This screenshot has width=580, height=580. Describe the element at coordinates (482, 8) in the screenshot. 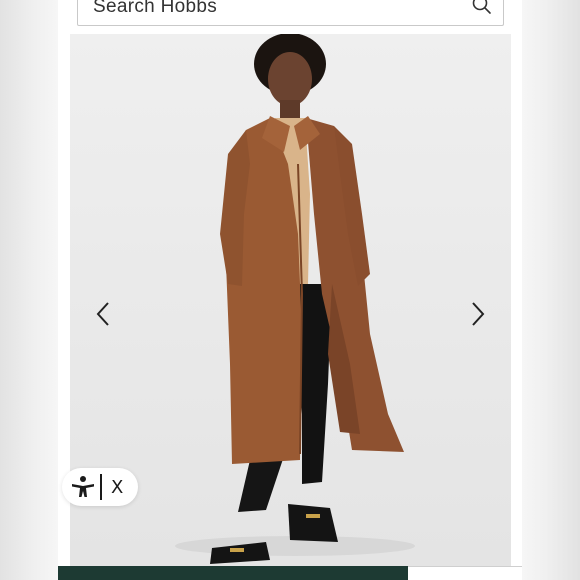

I see `search-icon` at that location.